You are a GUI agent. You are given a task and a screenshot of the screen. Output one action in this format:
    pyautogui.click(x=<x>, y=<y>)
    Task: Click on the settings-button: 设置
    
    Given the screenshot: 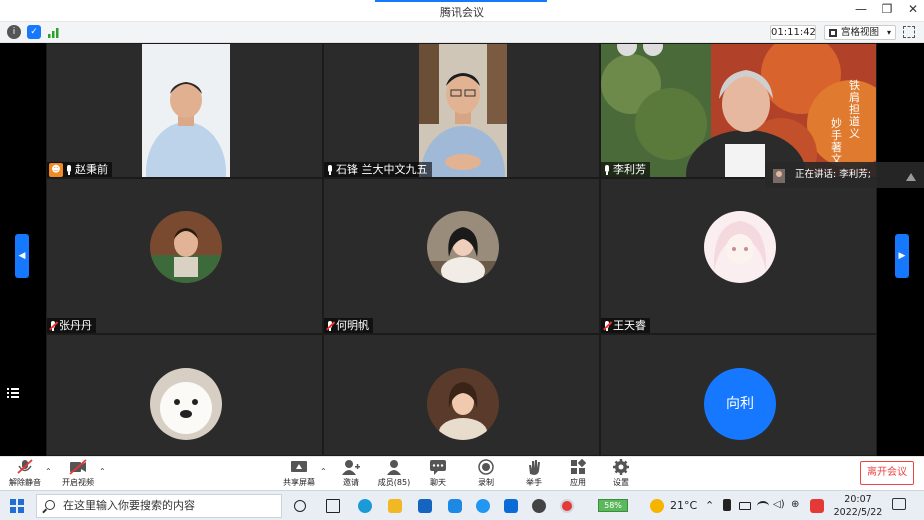 What is the action you would take?
    pyautogui.click(x=621, y=473)
    